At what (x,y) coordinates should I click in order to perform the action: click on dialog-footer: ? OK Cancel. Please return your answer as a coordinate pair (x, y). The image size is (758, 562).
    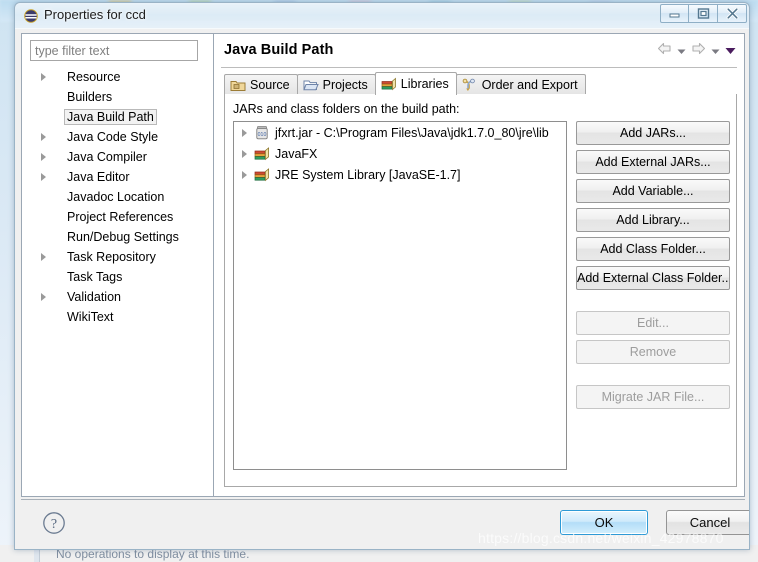
    Looking at the image, I should click on (385, 523).